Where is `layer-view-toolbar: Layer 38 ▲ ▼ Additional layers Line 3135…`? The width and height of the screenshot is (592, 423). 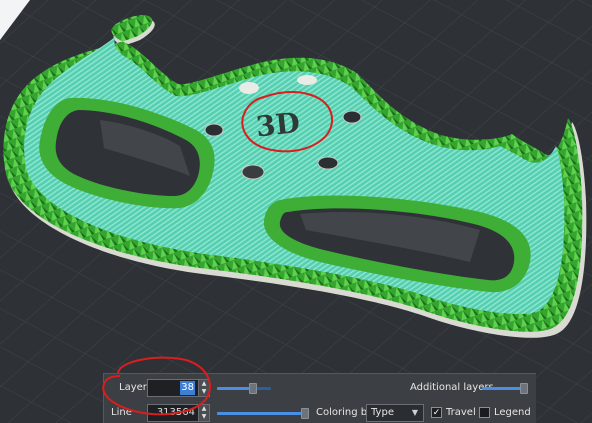
layer-view-toolbar: Layer 38 ▲ ▼ Additional layers Line 3135… is located at coordinates (319, 398).